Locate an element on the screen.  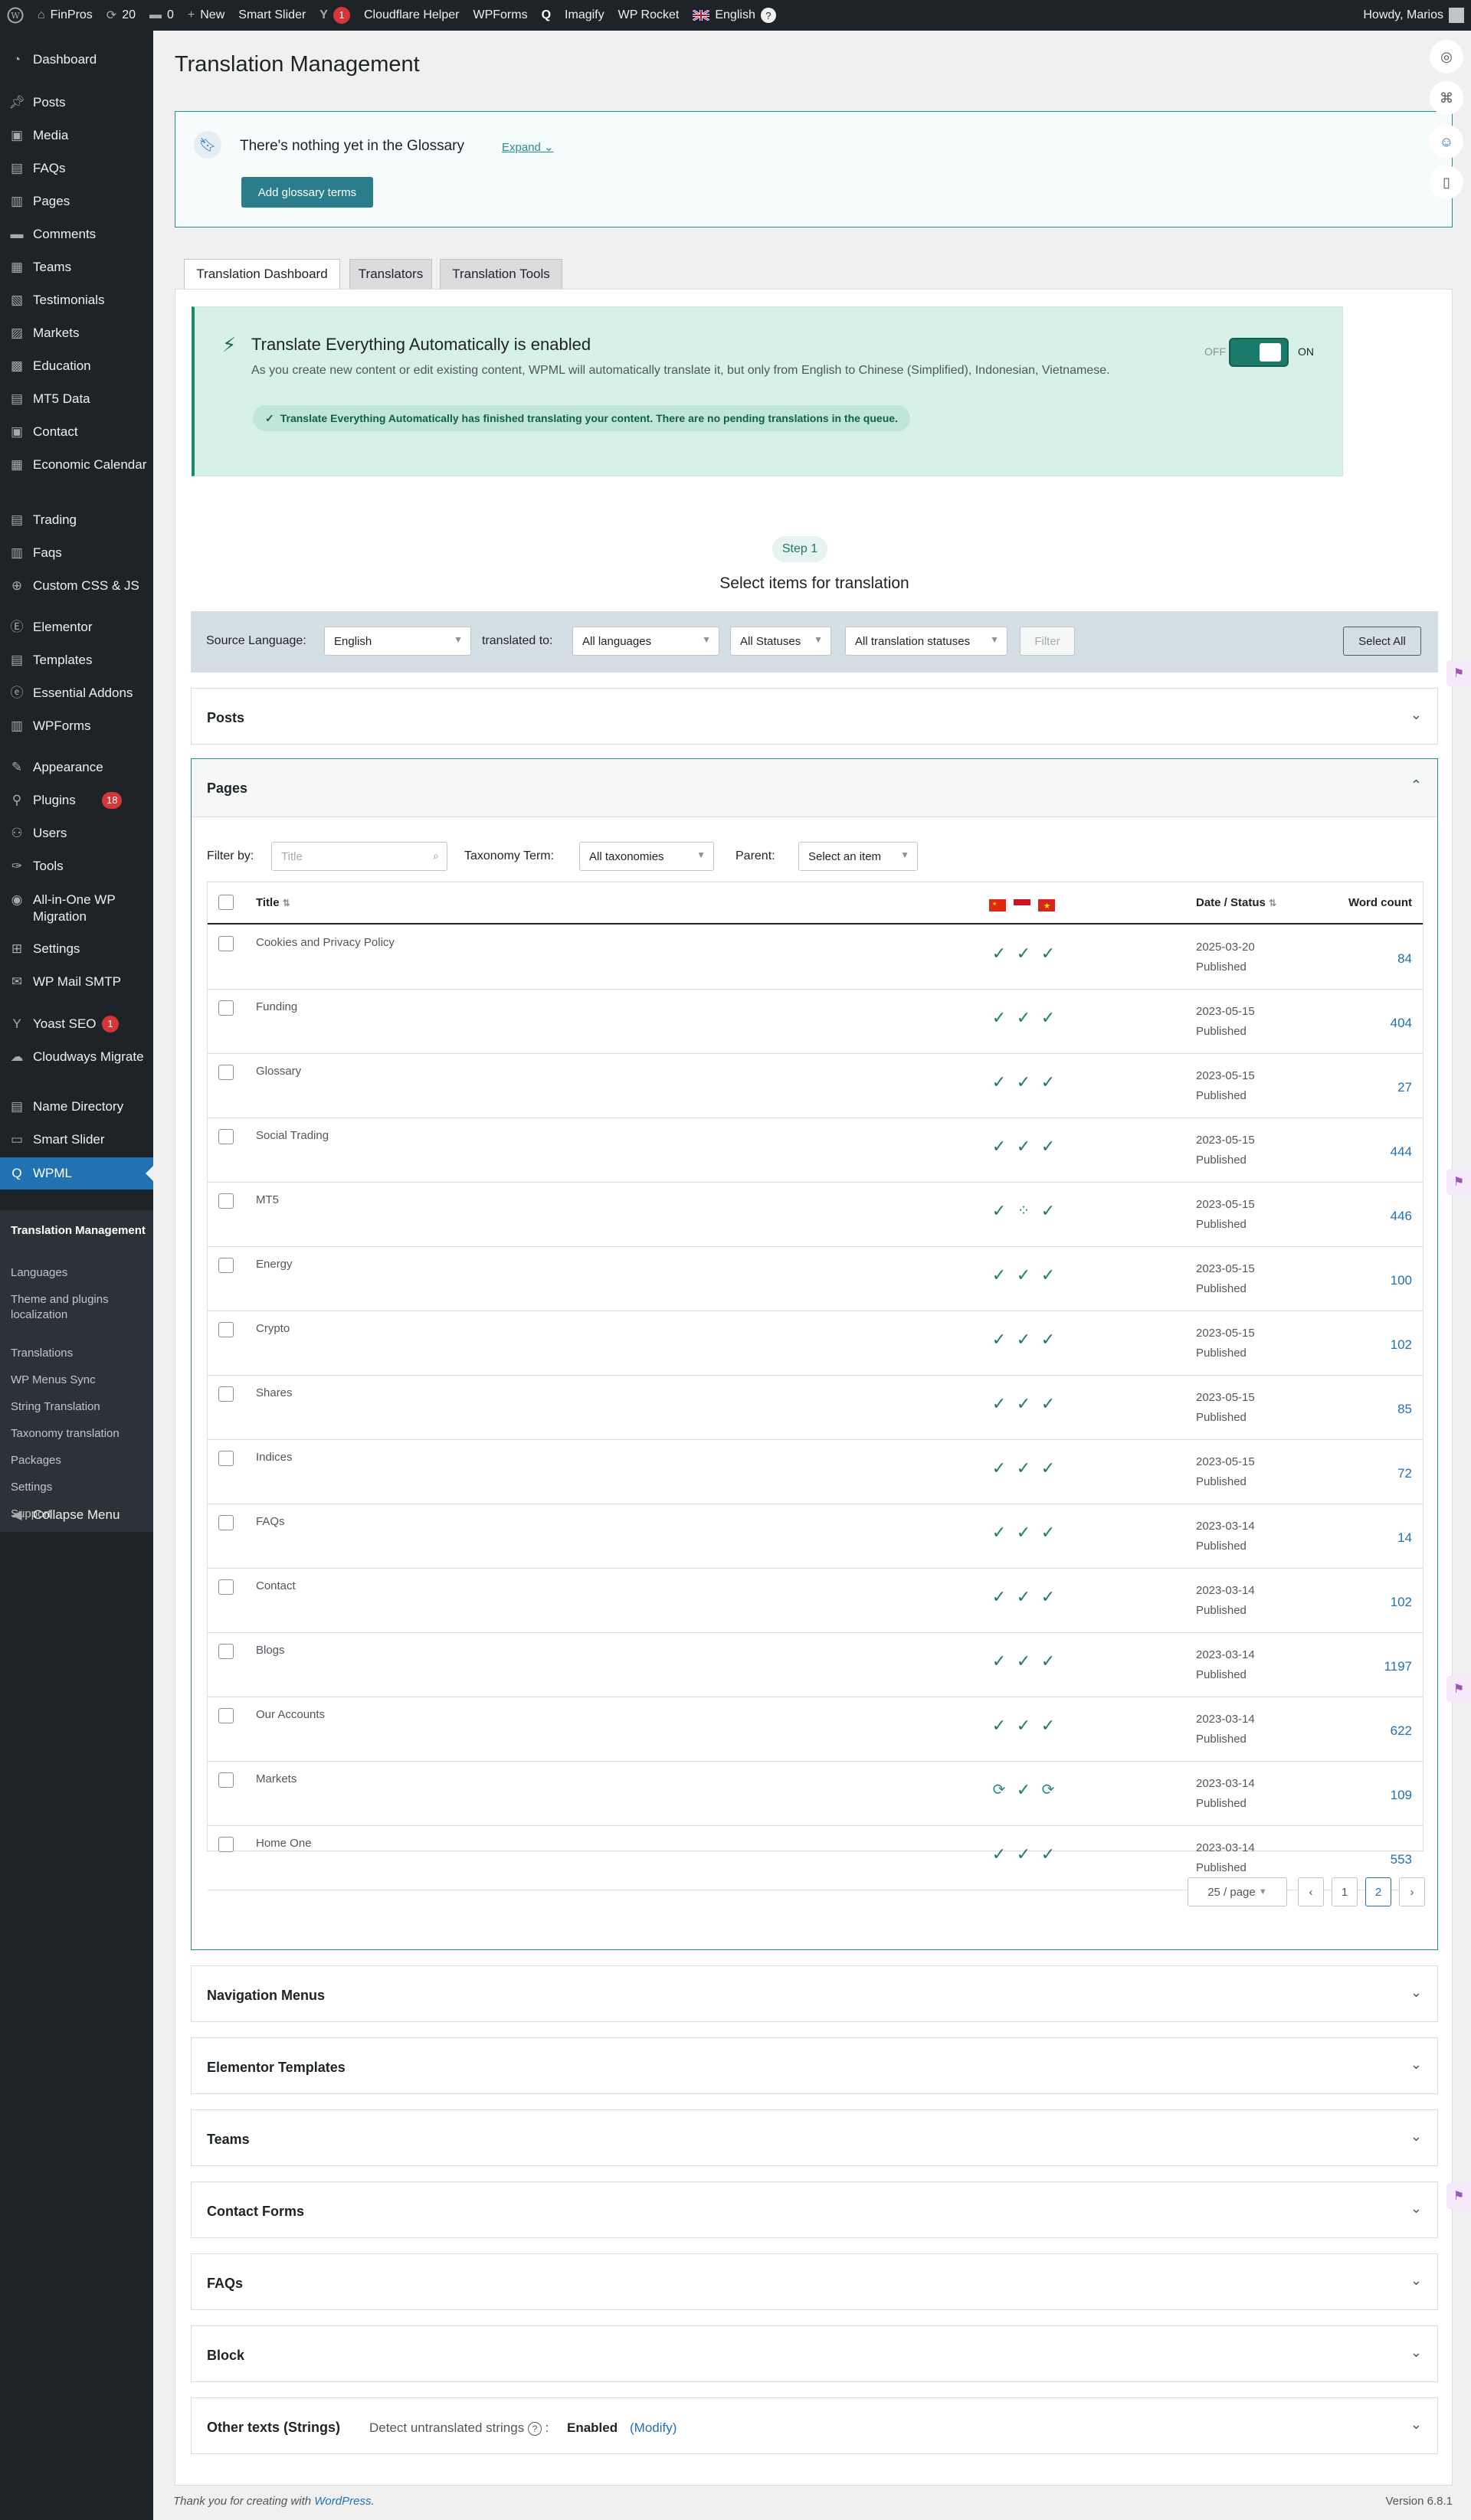
row-title: MT5 is located at coordinates (267, 1199).